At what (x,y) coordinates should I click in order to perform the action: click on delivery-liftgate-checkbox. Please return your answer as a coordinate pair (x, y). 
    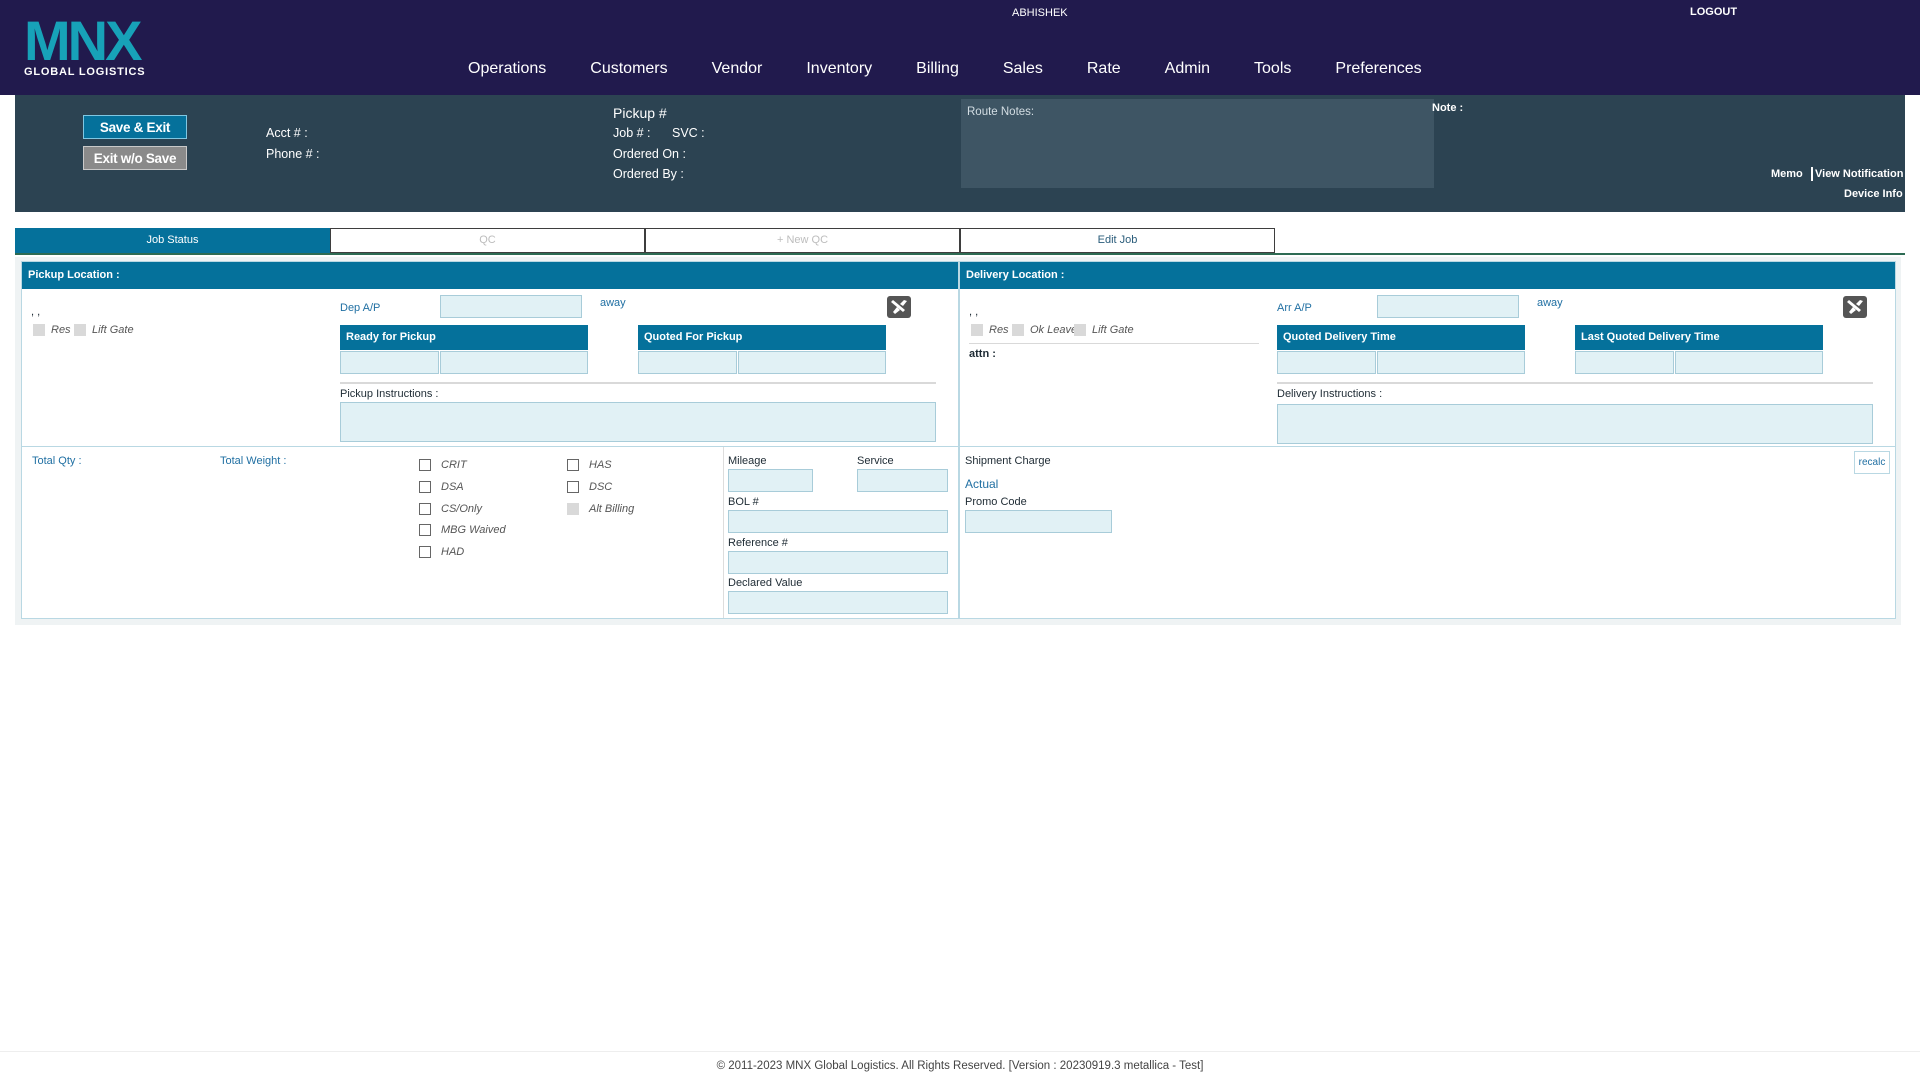
    Looking at the image, I should click on (1080, 330).